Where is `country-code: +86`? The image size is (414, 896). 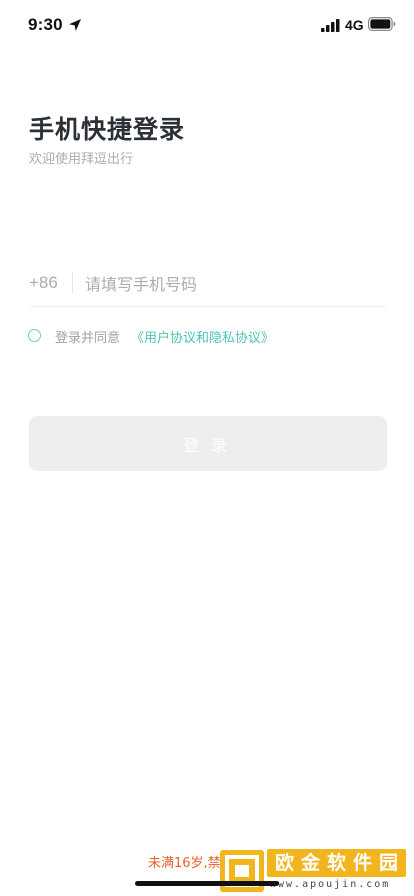 country-code: +86 is located at coordinates (43, 283).